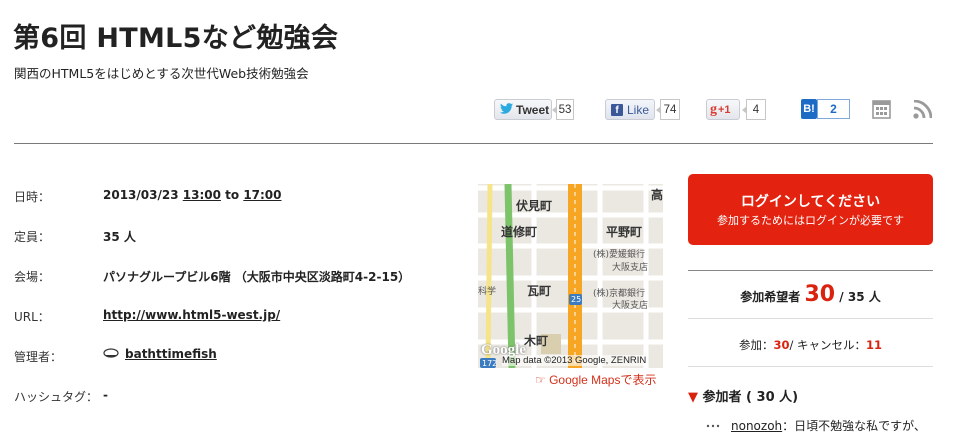  Describe the element at coordinates (637, 109) in the screenshot. I see `like-label: Like` at that location.